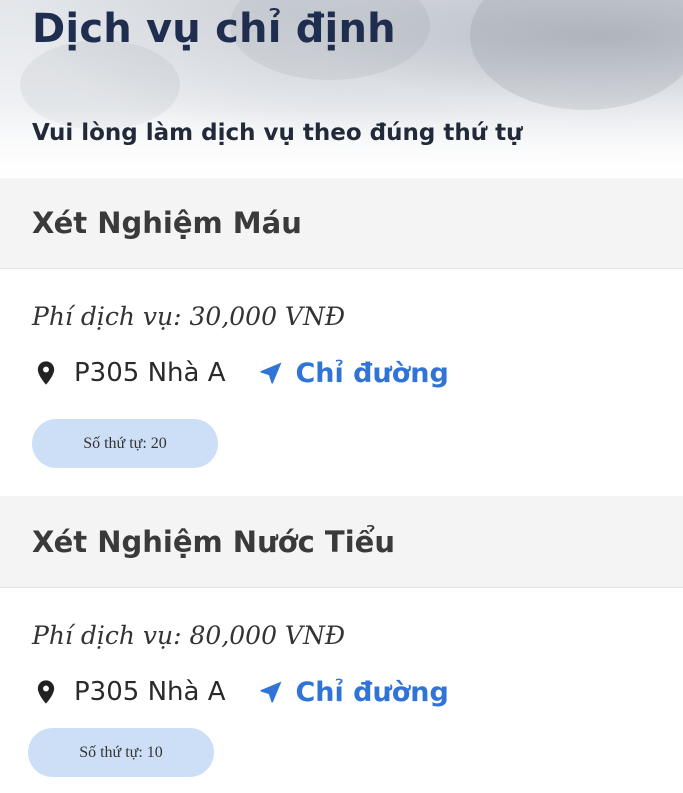 This screenshot has height=793, width=683. I want to click on service-header: Xét Nghiệm Máu, so click(341, 223).